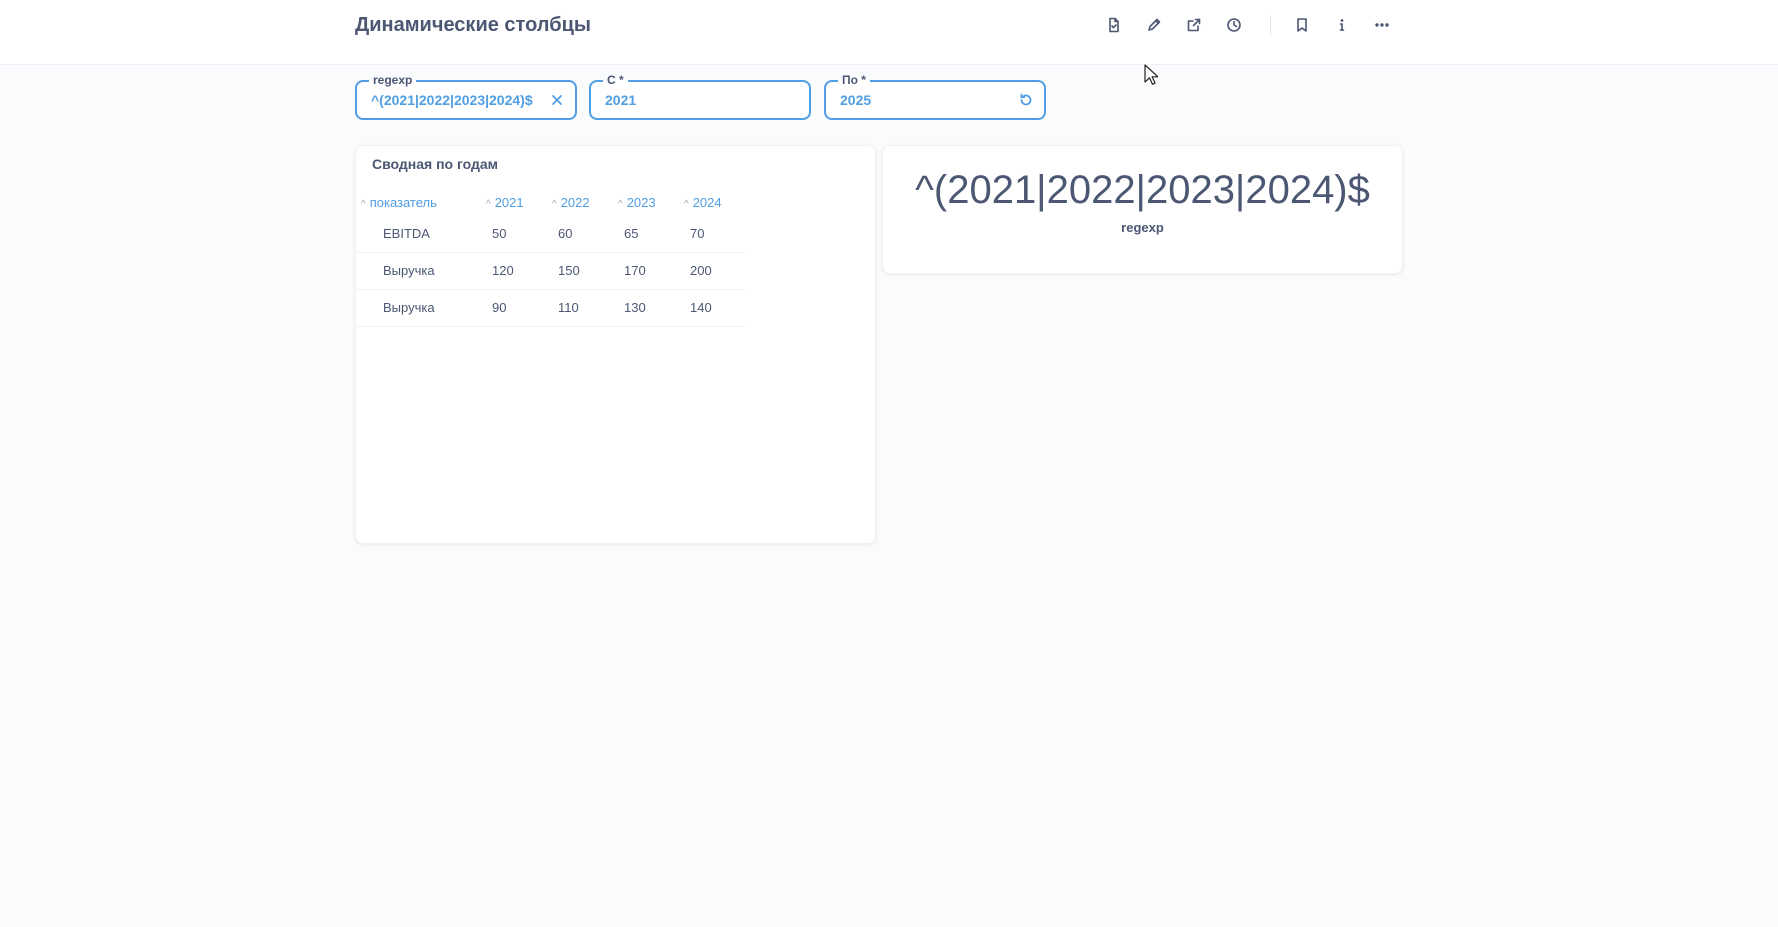 The image size is (1778, 927). Describe the element at coordinates (646, 234) in the screenshot. I see `table-cell: 65` at that location.